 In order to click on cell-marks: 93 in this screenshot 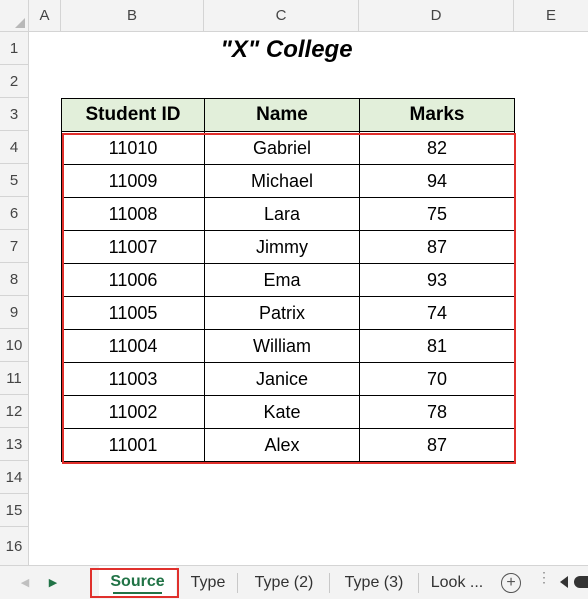, I will do `click(437, 280)`.